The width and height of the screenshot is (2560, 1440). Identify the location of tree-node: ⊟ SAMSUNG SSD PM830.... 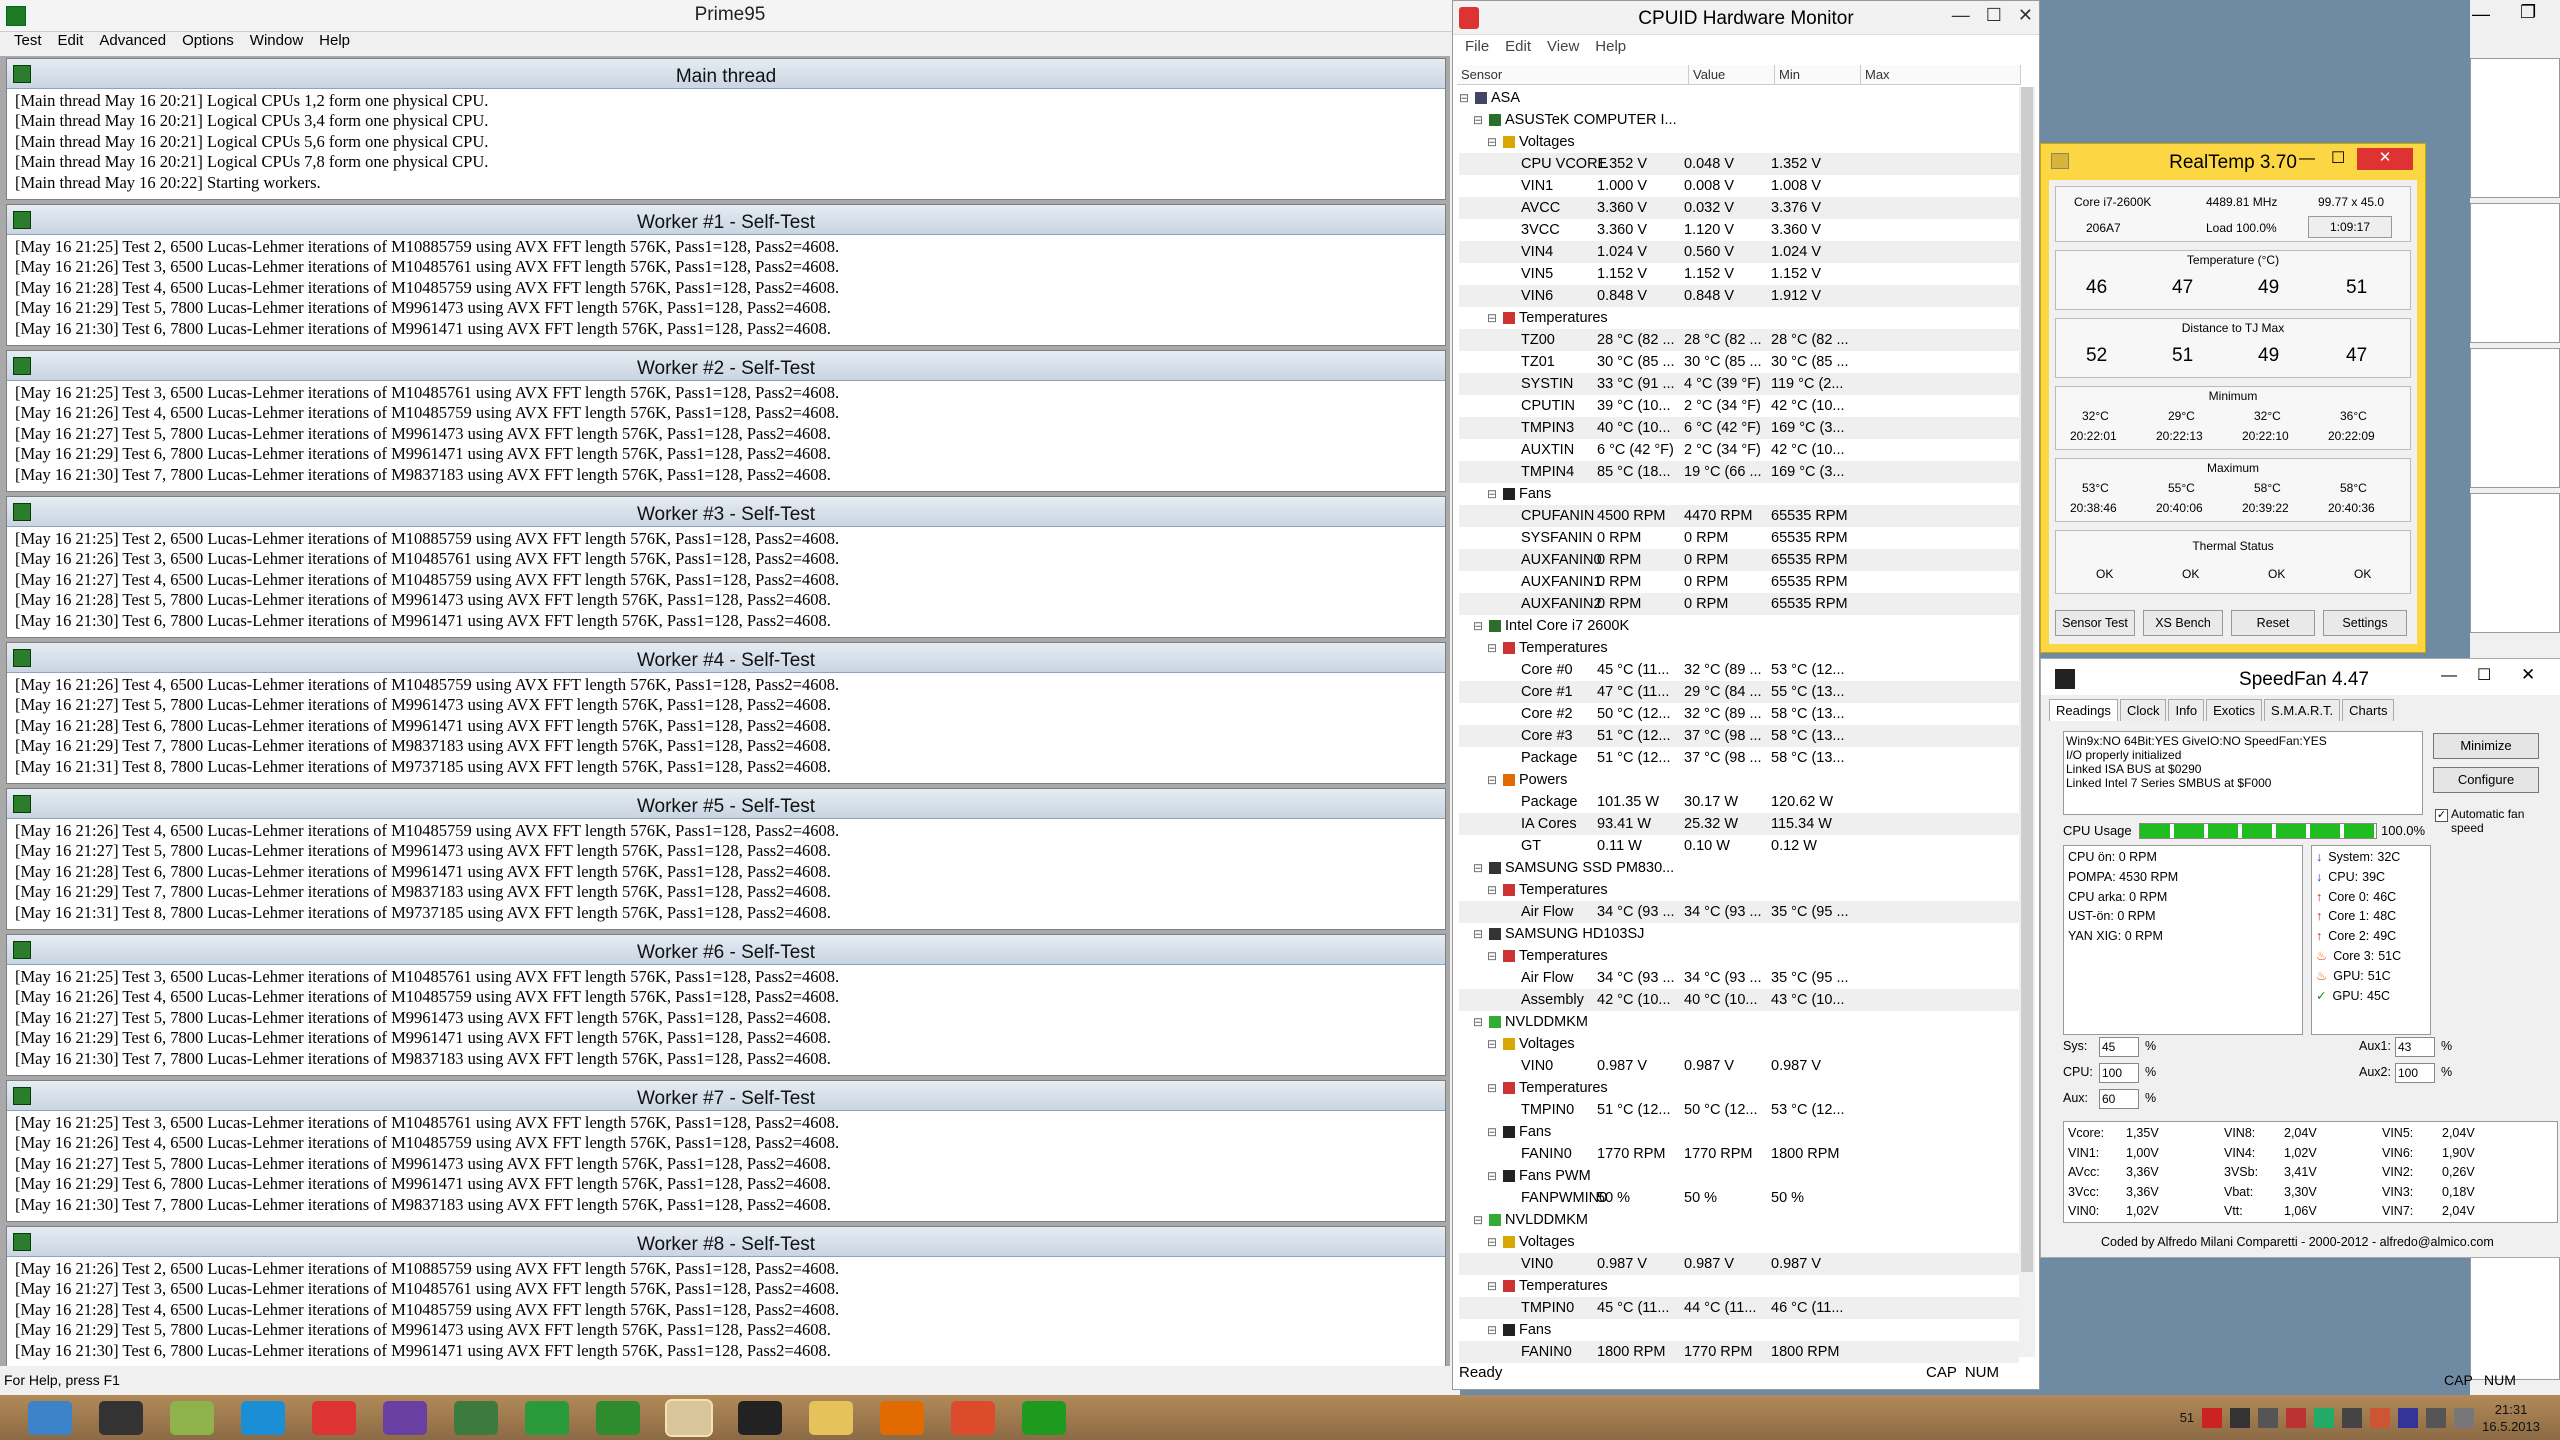
(1739, 868).